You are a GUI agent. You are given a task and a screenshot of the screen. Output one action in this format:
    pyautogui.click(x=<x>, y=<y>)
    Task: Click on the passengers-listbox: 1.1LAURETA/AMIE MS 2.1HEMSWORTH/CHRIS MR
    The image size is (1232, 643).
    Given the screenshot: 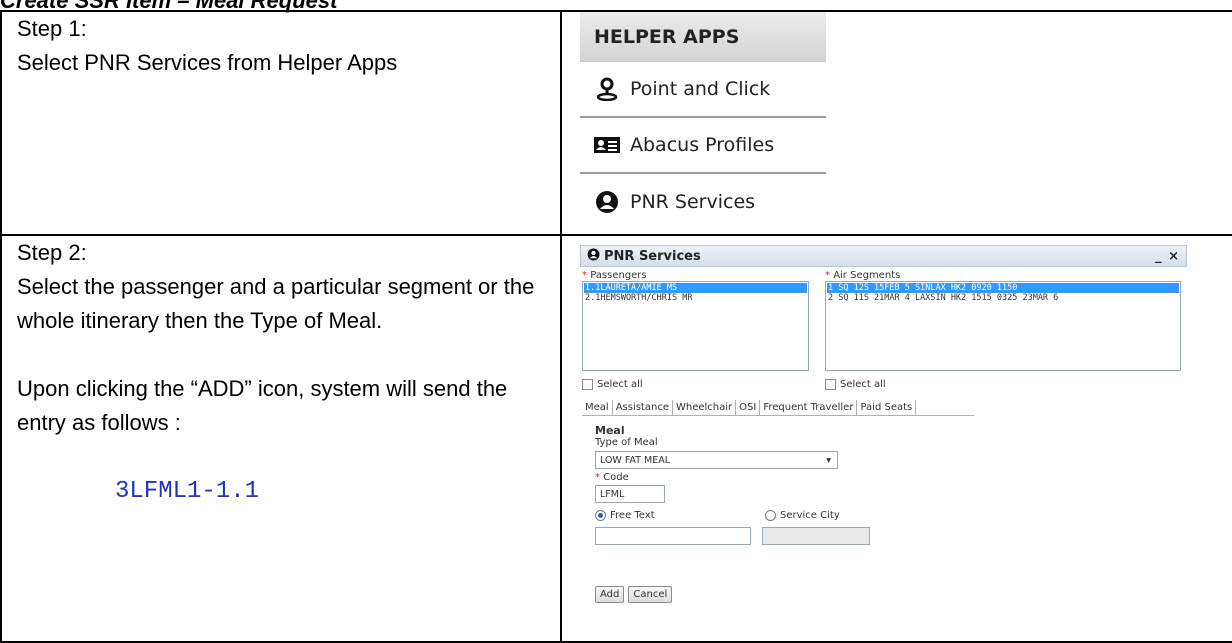 What is the action you would take?
    pyautogui.click(x=695, y=326)
    